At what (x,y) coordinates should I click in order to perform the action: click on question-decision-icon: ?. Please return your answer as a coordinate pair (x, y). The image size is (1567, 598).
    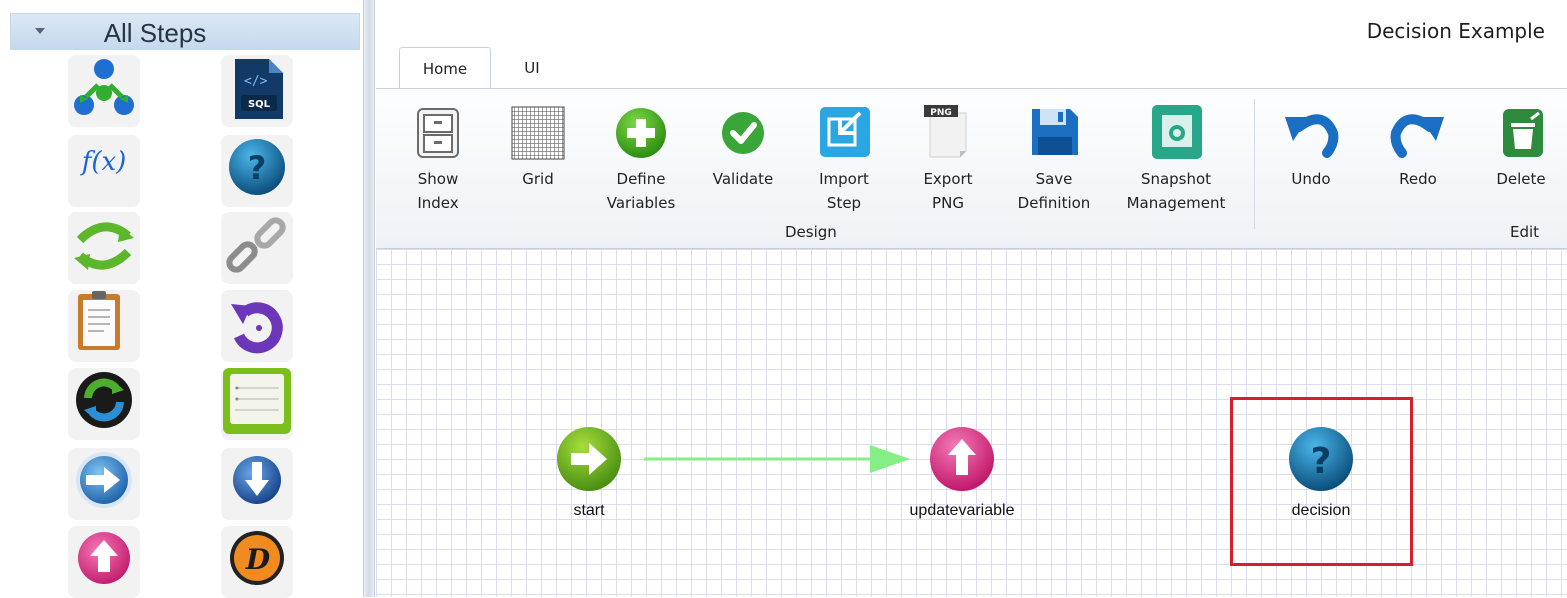
    Looking at the image, I should click on (257, 167).